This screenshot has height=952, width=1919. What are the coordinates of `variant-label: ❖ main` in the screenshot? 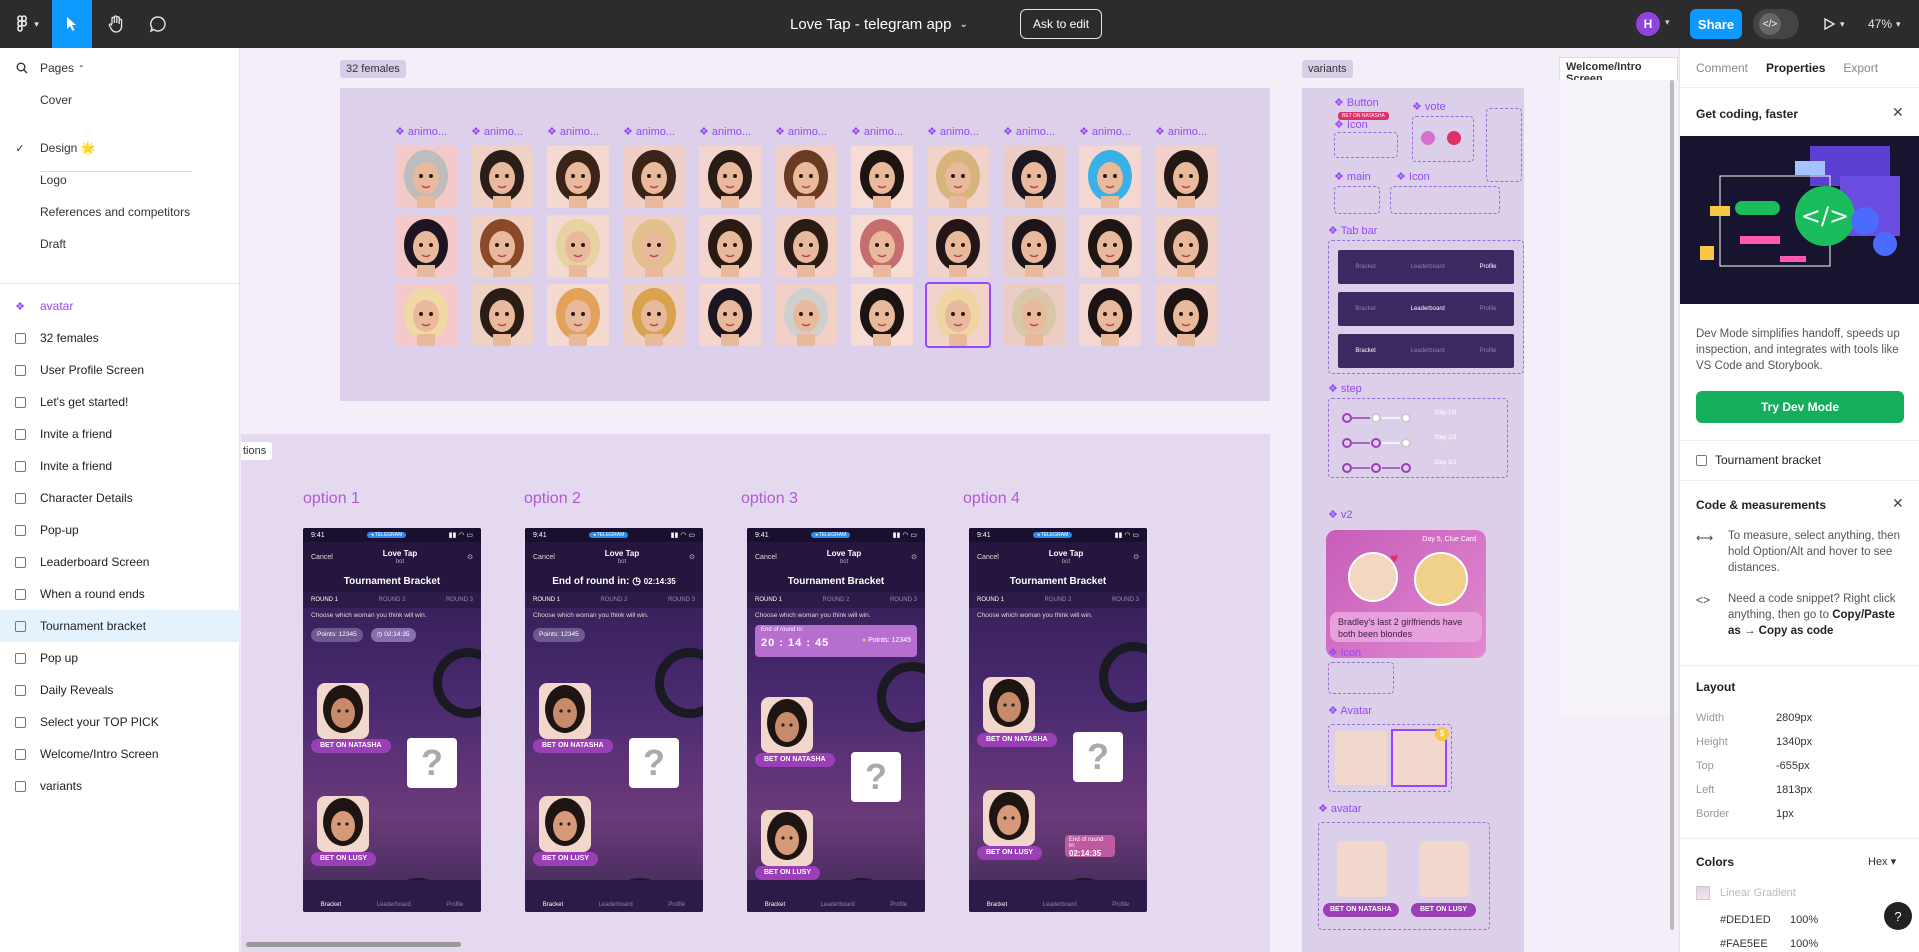 It's located at (1352, 176).